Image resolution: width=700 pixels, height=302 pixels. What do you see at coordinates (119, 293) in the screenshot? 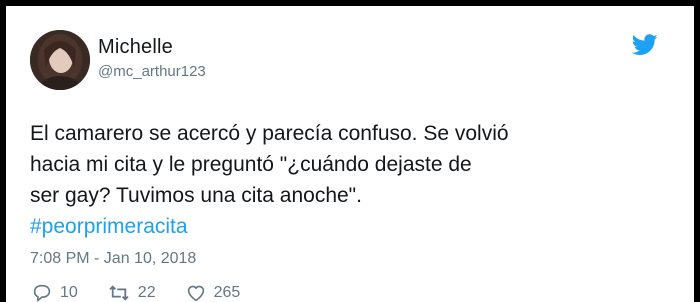
I see `retweet-icon` at bounding box center [119, 293].